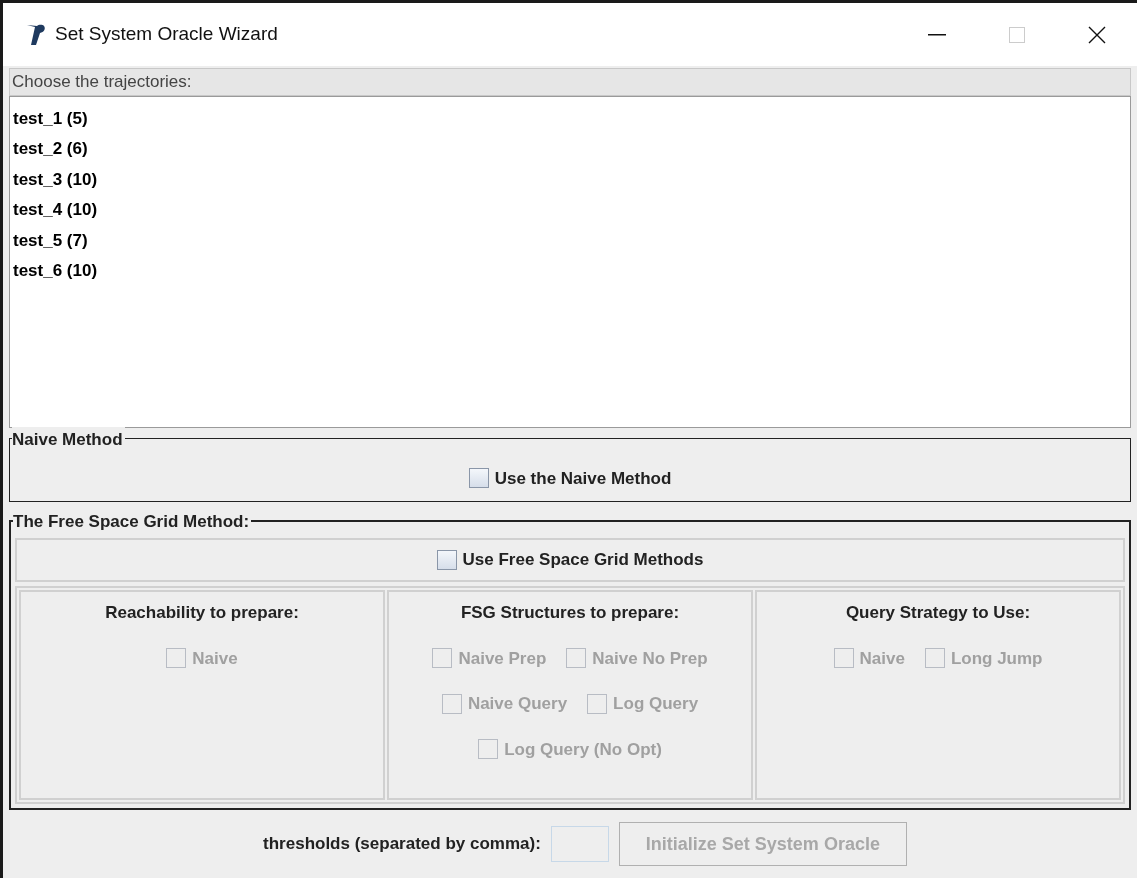 The image size is (1137, 878). Describe the element at coordinates (1097, 34) in the screenshot. I see `close-icon` at that location.